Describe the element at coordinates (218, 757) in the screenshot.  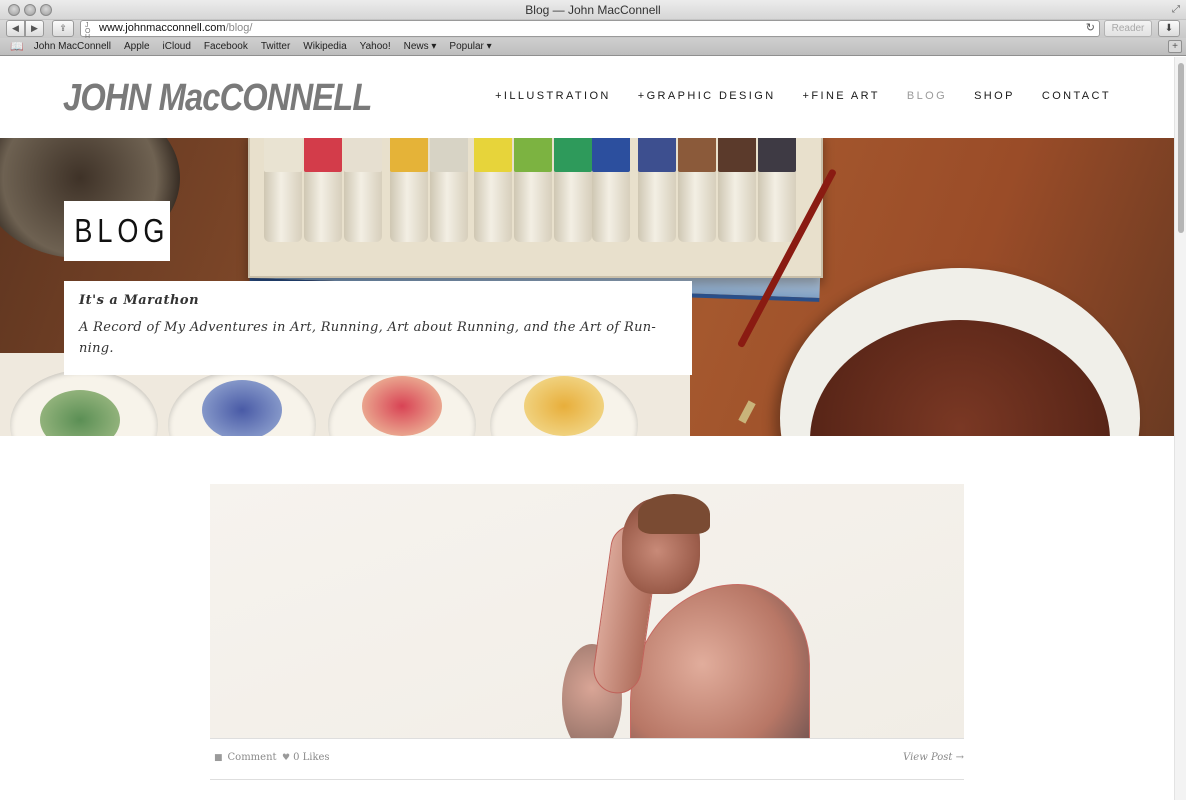
I see `comment-icon: ■` at that location.